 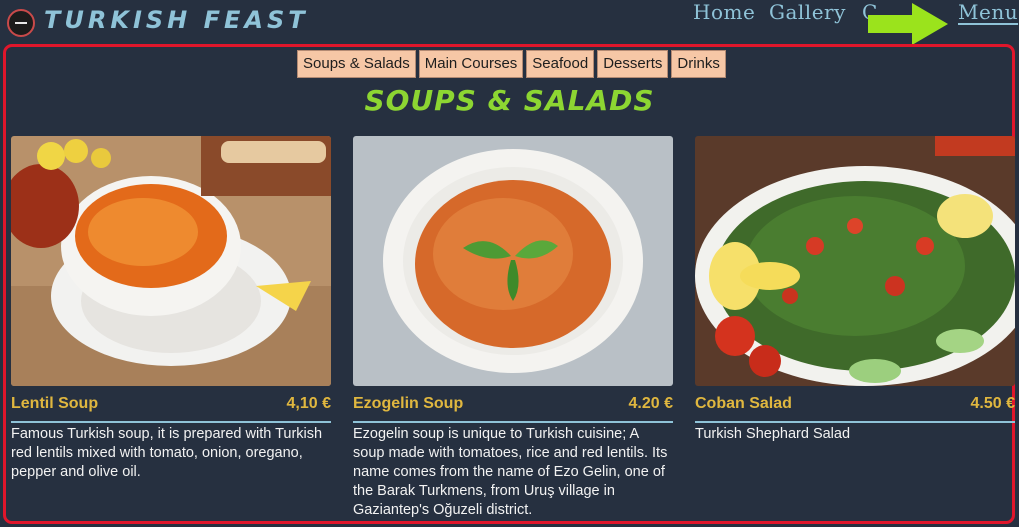 What do you see at coordinates (471, 64) in the screenshot?
I see `tab-main-courses: Main Courses` at bounding box center [471, 64].